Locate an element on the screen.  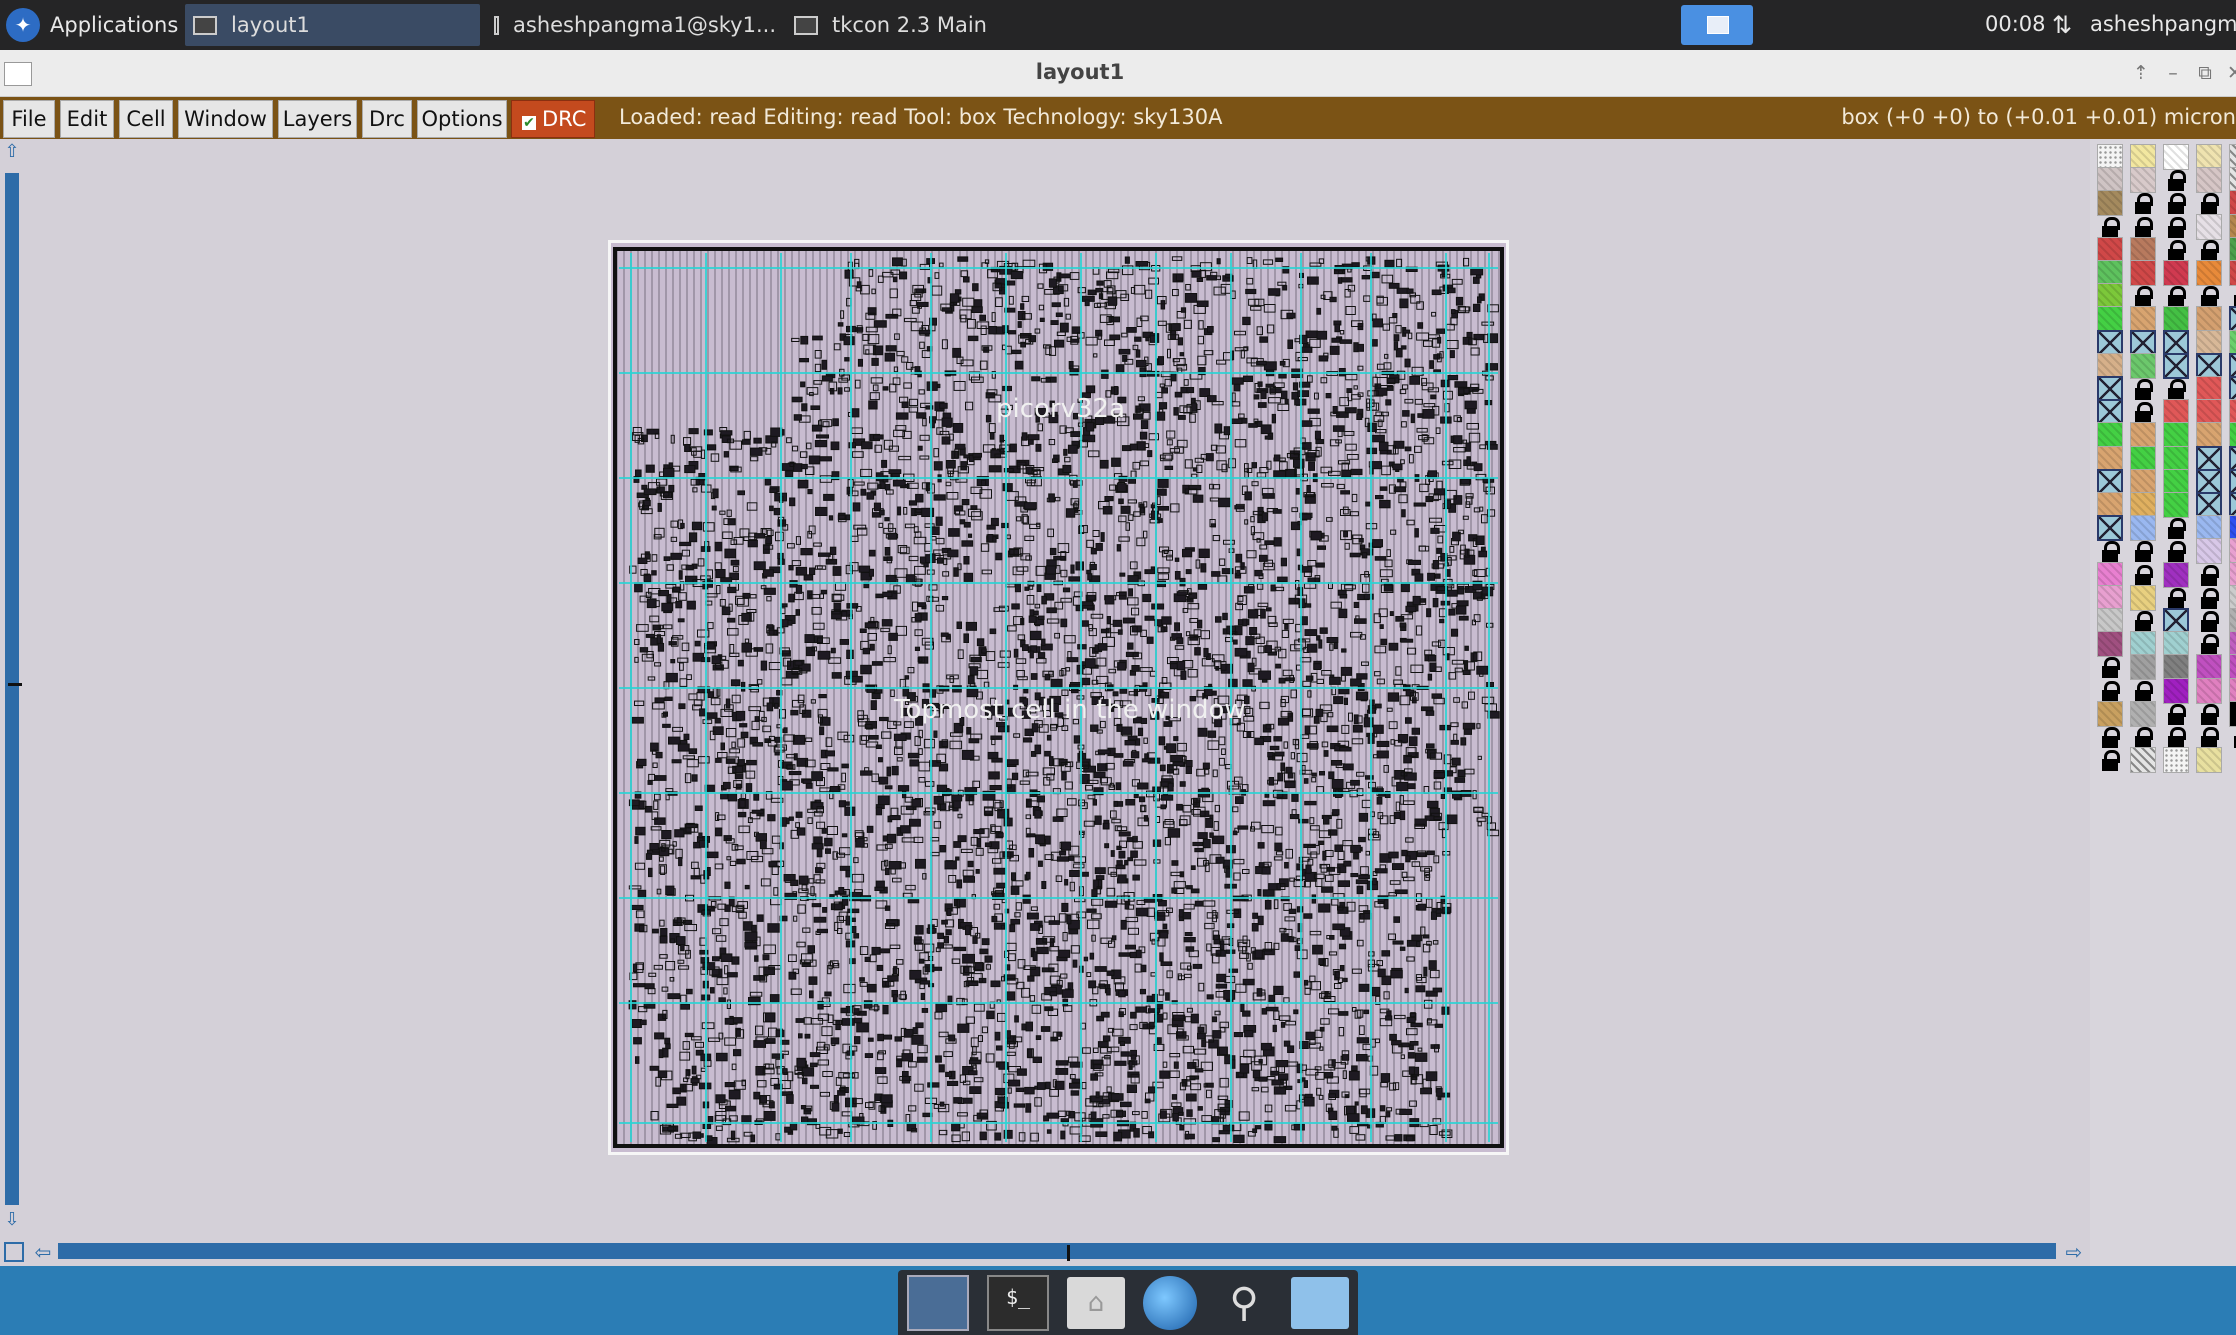
workspace-switcher is located at coordinates (1717, 25).